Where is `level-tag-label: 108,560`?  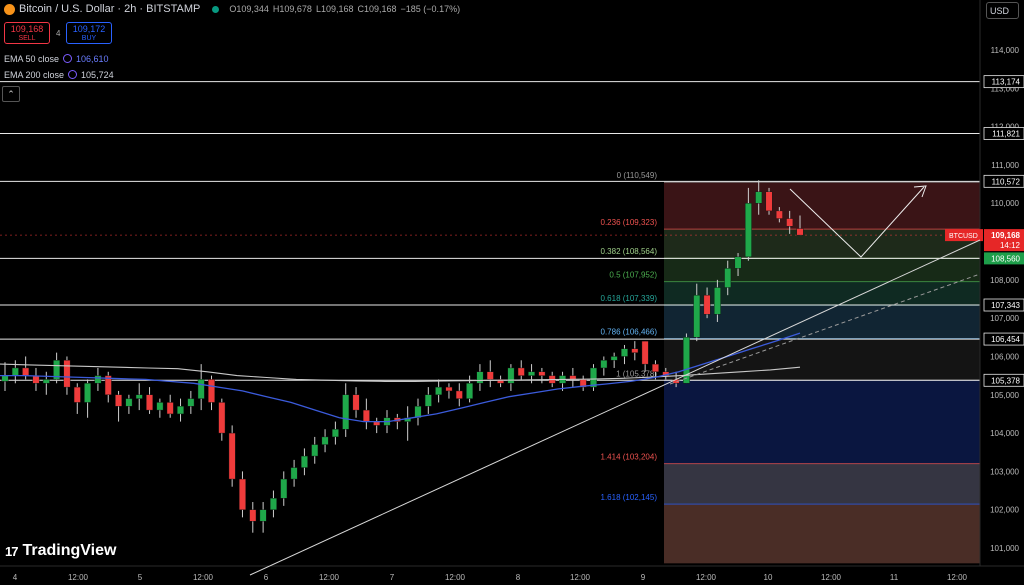 level-tag-label: 108,560 is located at coordinates (1005, 258).